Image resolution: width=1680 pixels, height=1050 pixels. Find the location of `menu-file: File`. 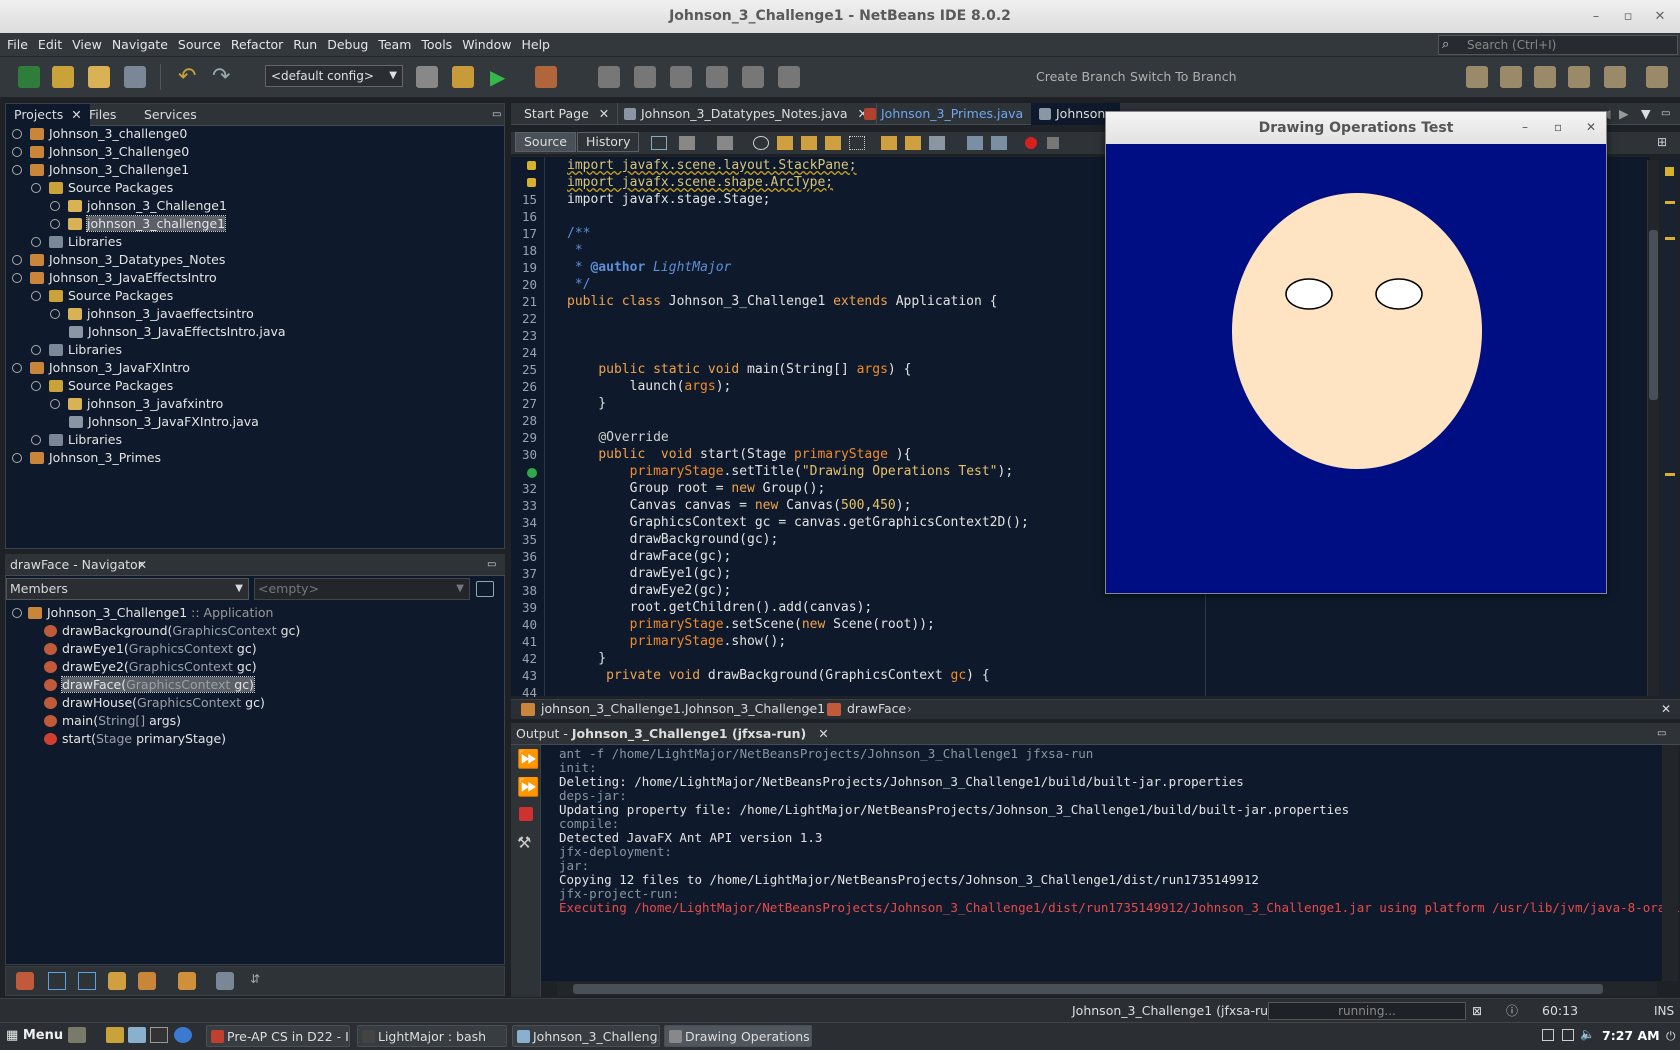

menu-file: File is located at coordinates (17, 45).